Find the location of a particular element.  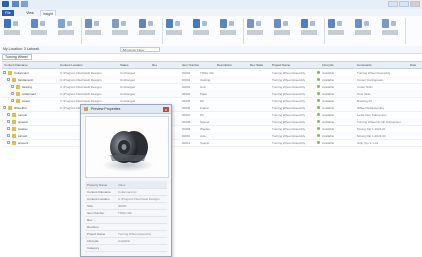

column-header: Project Name is located at coordinates (281, 65).